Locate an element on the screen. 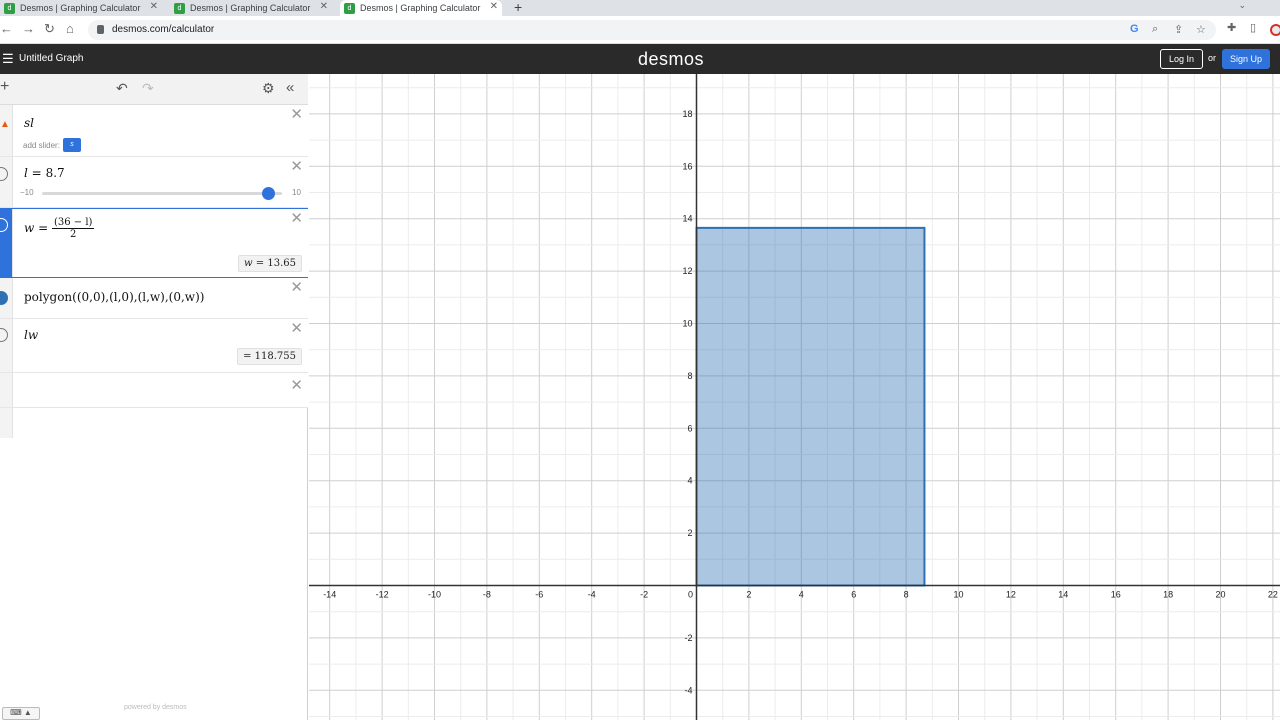  y-tick-label: -2 is located at coordinates (688, 638).